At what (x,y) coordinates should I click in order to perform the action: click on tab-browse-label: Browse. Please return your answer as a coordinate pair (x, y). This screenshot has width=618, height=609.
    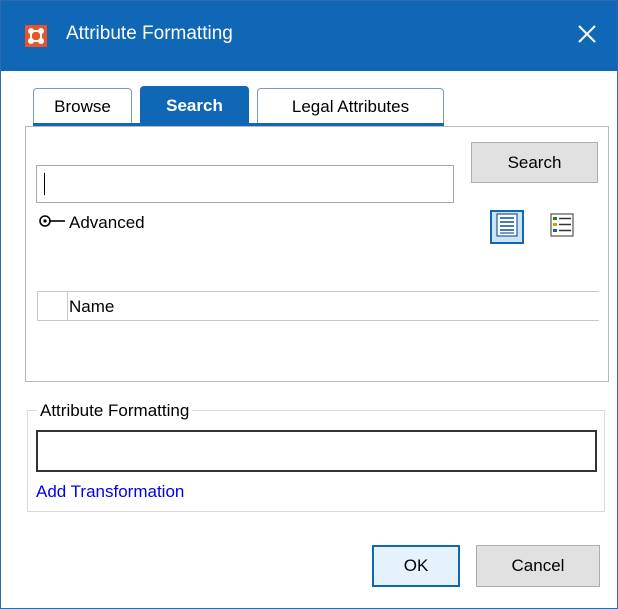
    Looking at the image, I should click on (82, 106).